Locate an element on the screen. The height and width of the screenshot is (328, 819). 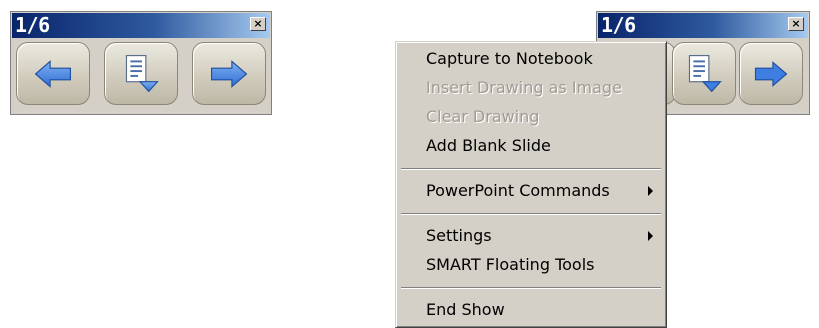
menu-item-end-show: End Show is located at coordinates (531, 310).